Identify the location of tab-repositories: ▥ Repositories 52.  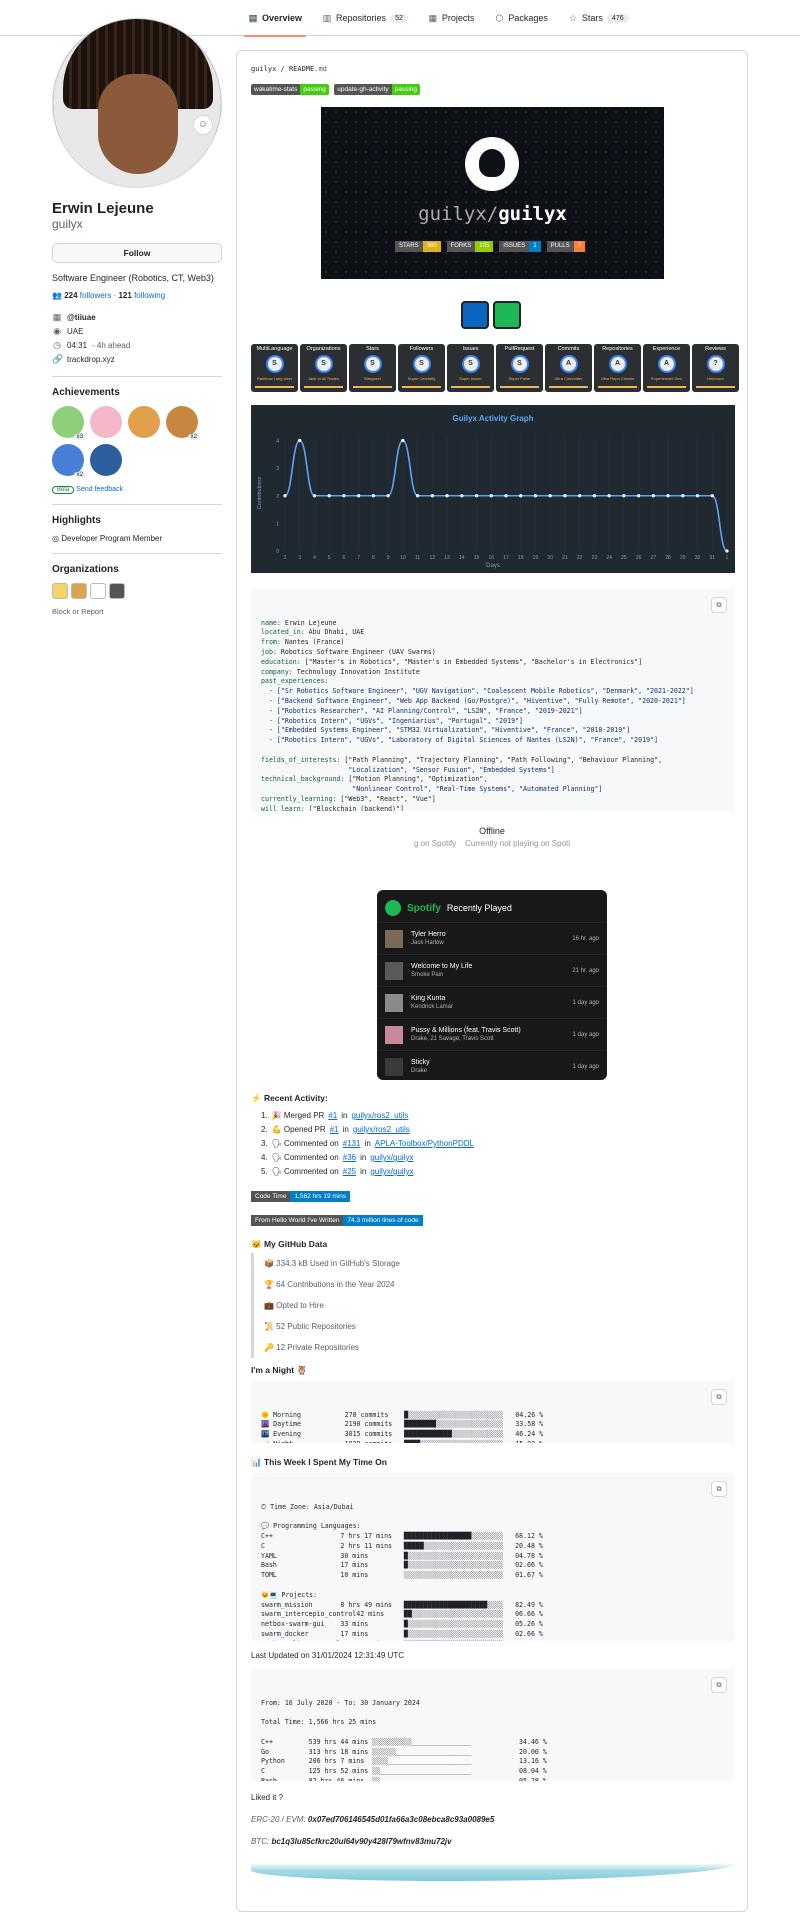
(365, 18).